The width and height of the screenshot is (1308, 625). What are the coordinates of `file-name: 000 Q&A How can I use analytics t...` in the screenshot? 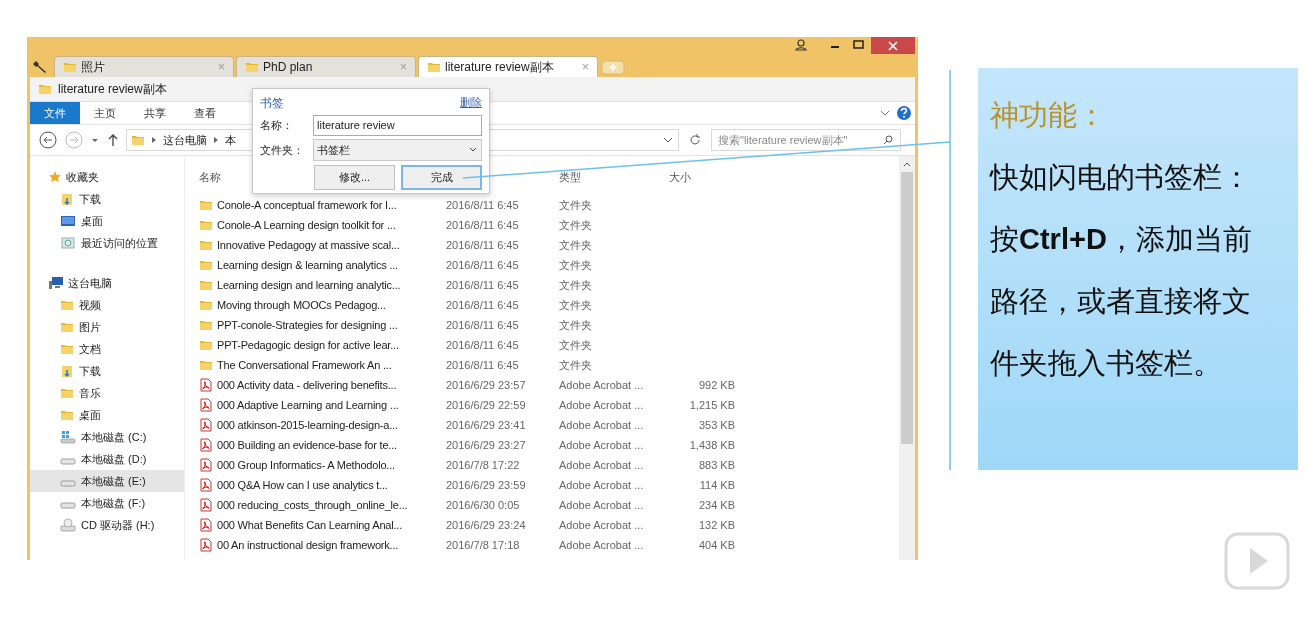 It's located at (302, 485).